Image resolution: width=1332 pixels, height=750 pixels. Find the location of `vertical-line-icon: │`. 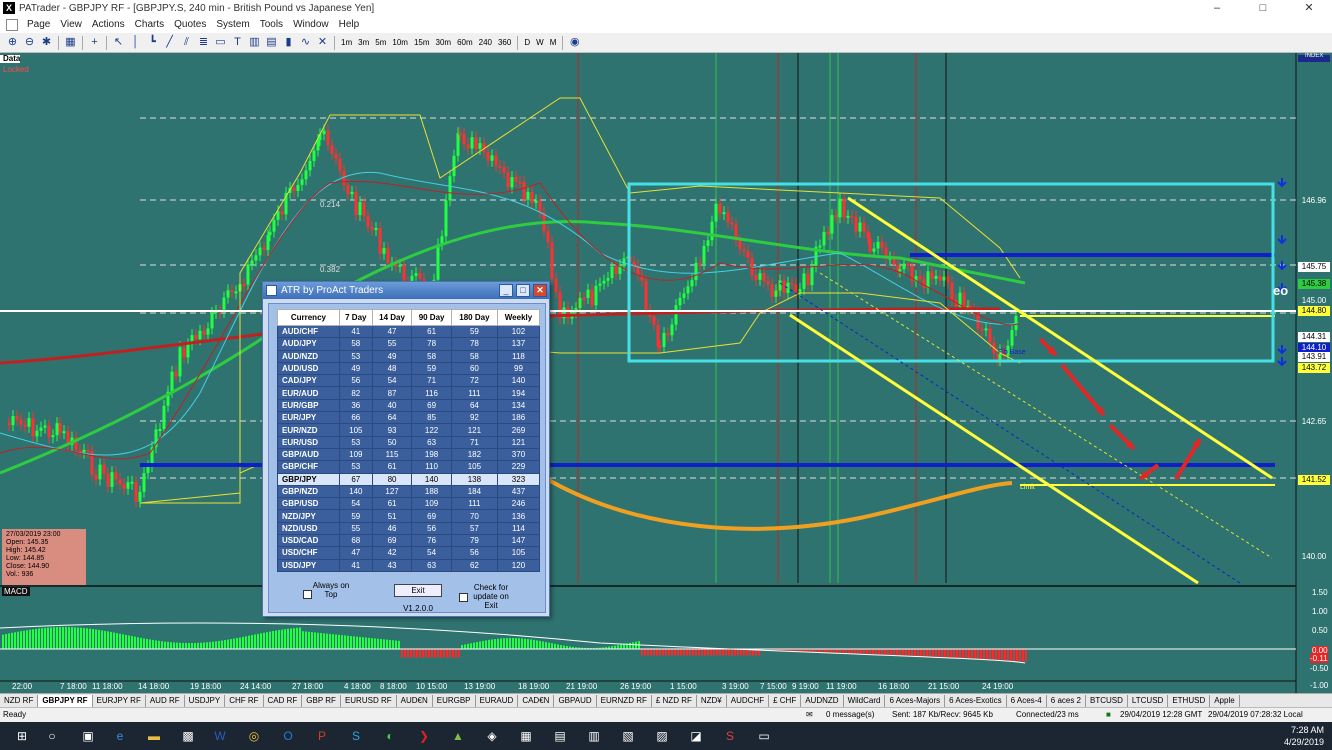

vertical-line-icon: │ is located at coordinates (135, 42).